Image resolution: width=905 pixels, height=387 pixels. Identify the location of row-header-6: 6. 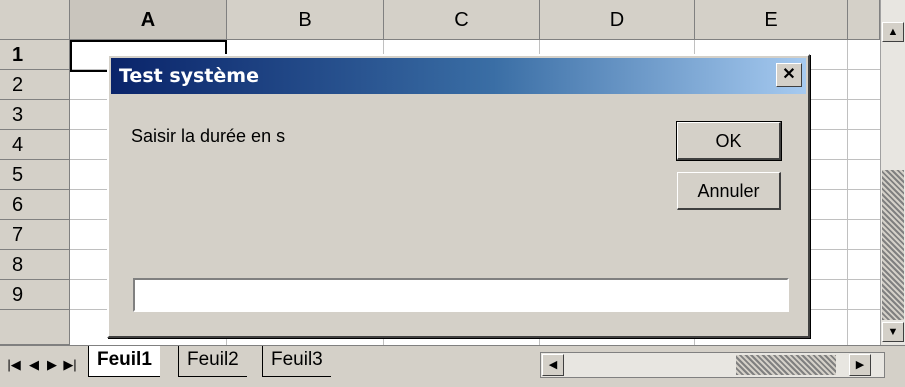
(35, 205).